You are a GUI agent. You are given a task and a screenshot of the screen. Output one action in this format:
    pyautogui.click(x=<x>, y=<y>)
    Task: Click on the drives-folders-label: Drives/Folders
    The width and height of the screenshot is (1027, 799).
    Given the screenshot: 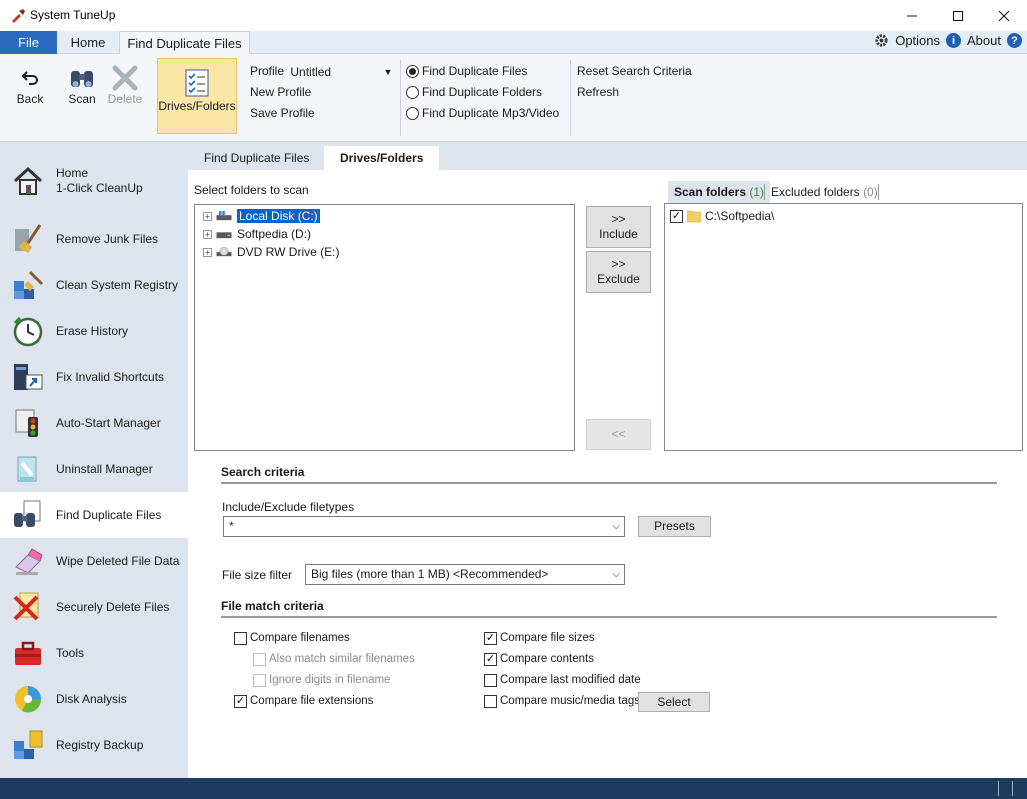 What is the action you would take?
    pyautogui.click(x=197, y=106)
    